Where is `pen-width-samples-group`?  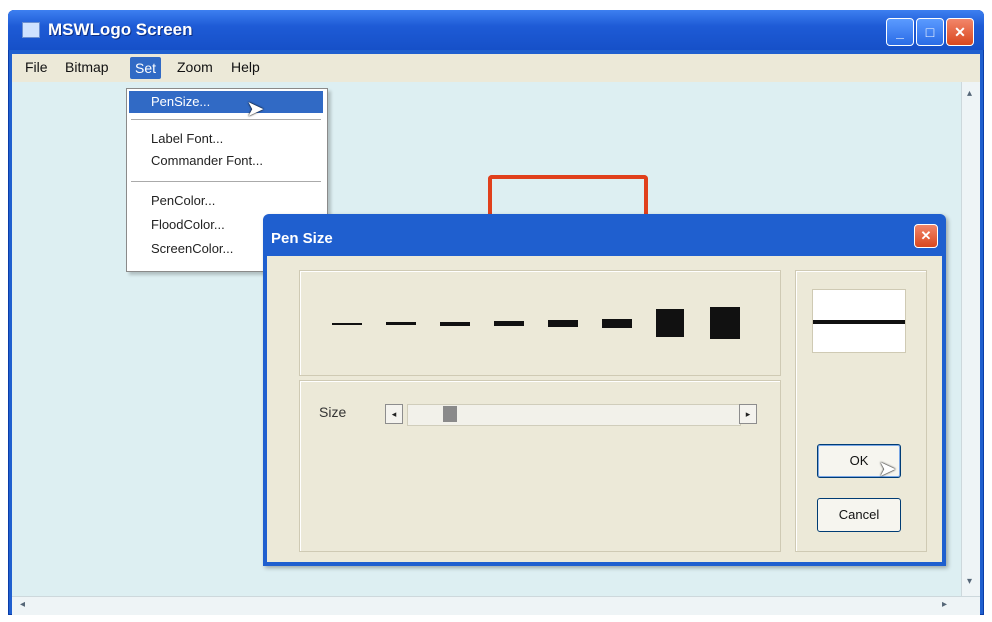
pen-width-samples-group is located at coordinates (540, 323).